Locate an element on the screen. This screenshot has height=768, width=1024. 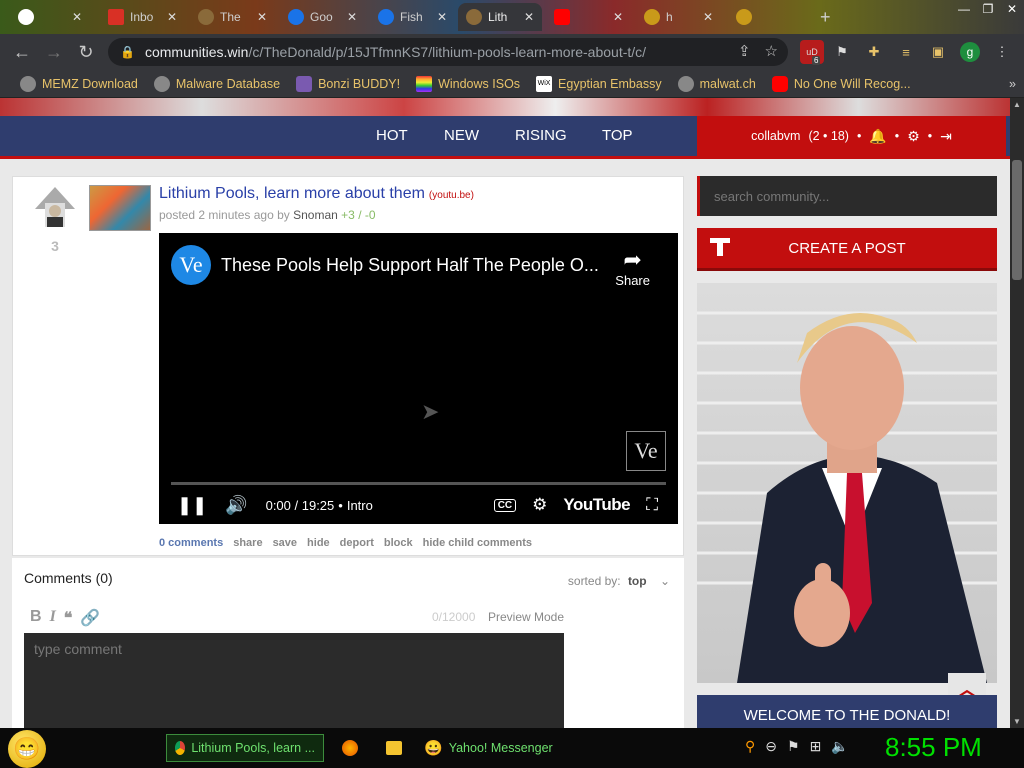
app-tray-icon: ⊖ is located at coordinates (771, 746).